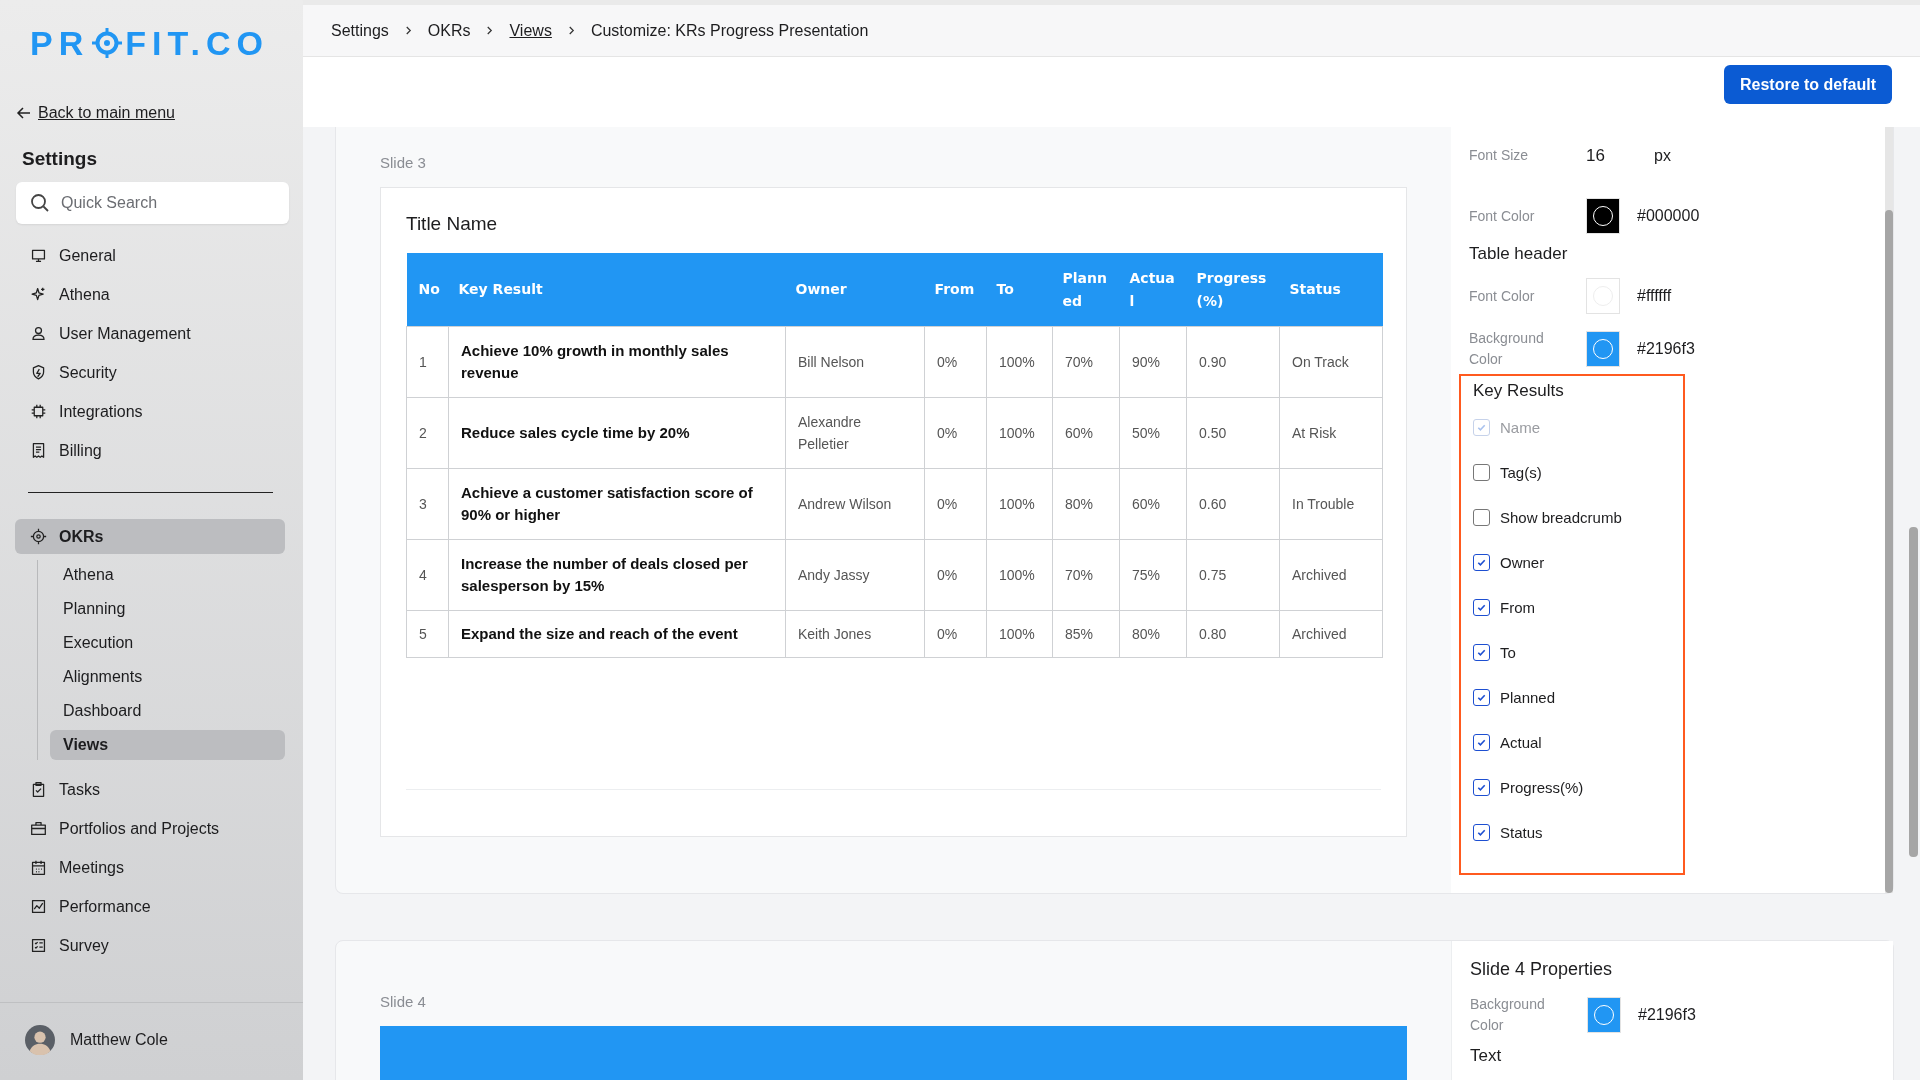 This screenshot has width=1920, height=1080. Describe the element at coordinates (150, 867) in the screenshot. I see `sidebar-item: Meetings` at that location.